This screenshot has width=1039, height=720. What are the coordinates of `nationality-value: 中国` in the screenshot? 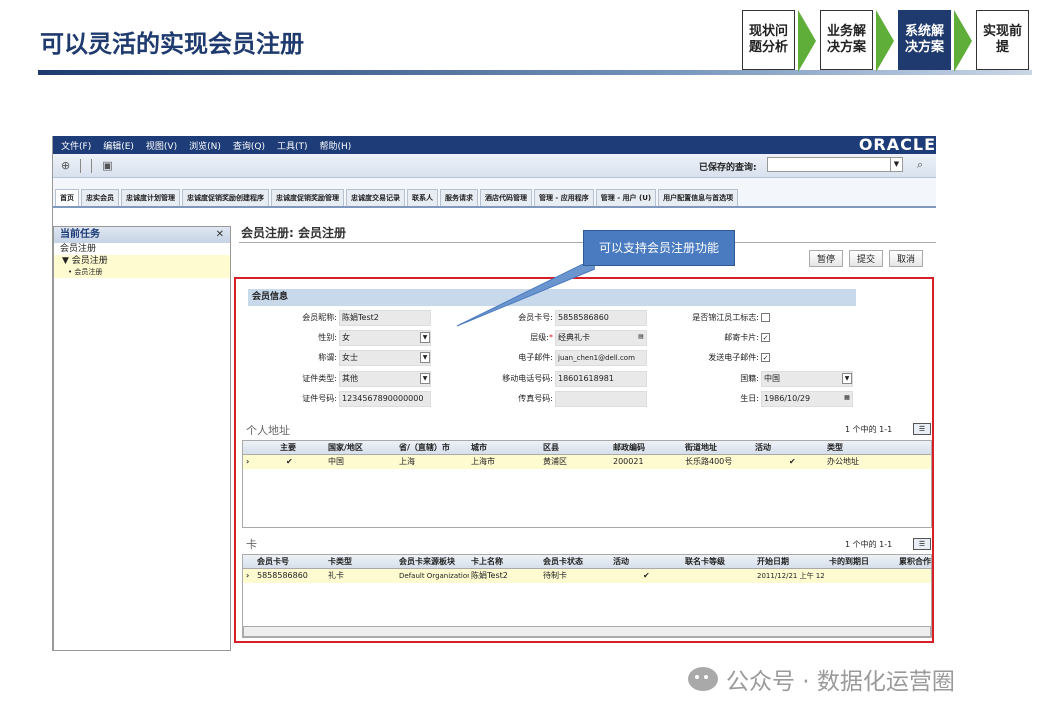 It's located at (772, 378).